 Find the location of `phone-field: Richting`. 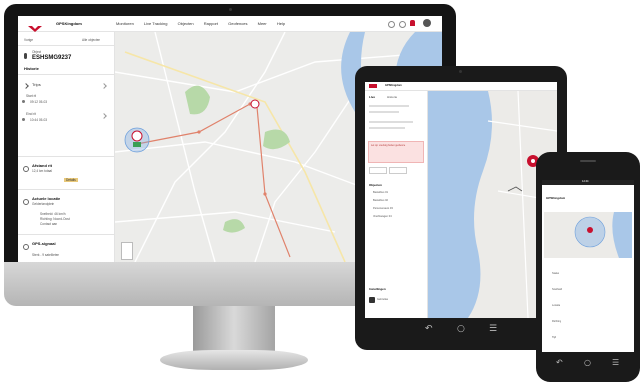

phone-field: Richting is located at coordinates (557, 321).